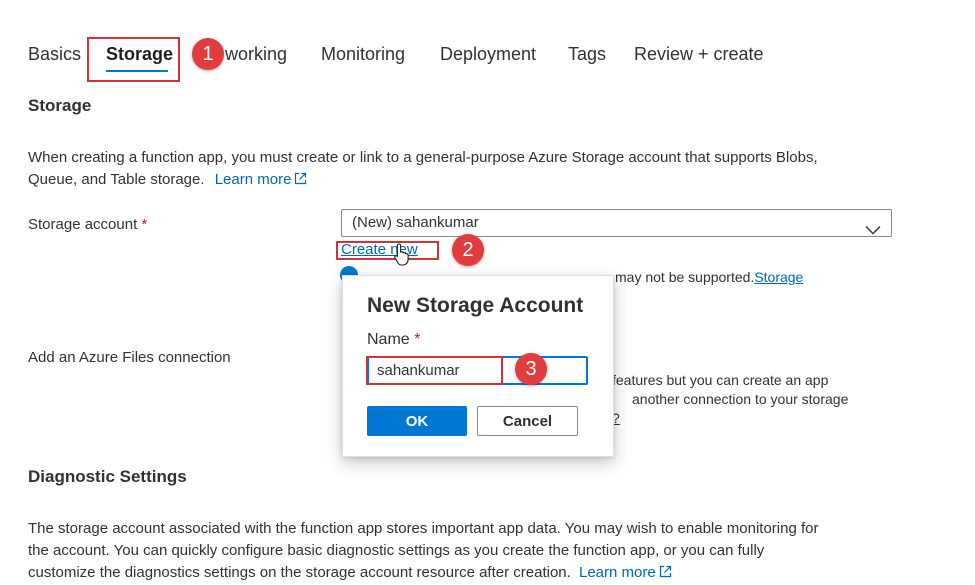 Image resolution: width=975 pixels, height=585 pixels. What do you see at coordinates (685, 277) in the screenshot?
I see `storage-info-message: may not be supported.` at bounding box center [685, 277].